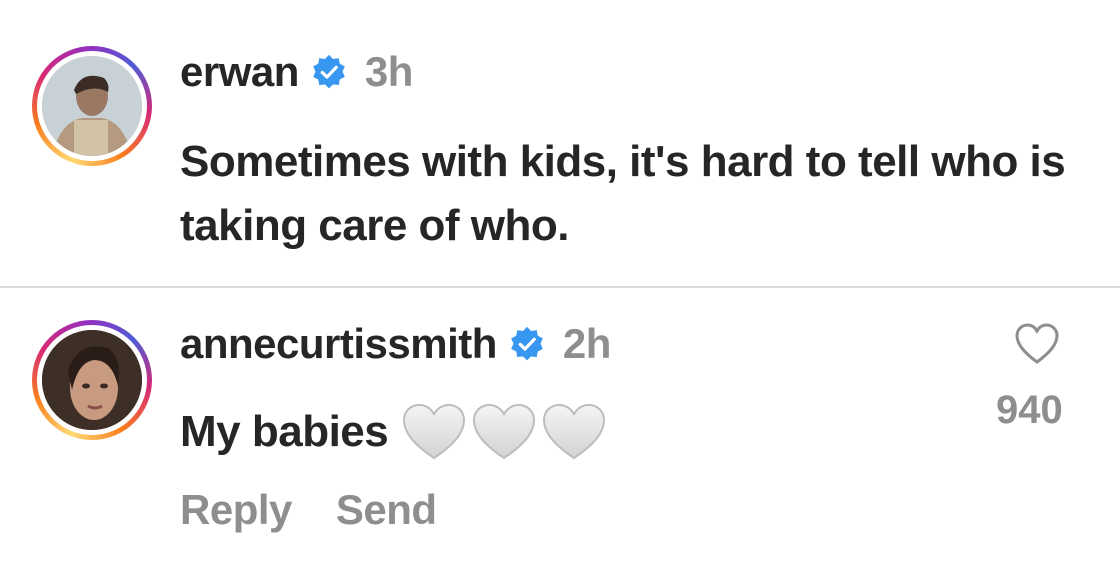 Image resolution: width=1120 pixels, height=584 pixels. What do you see at coordinates (386, 510) in the screenshot?
I see `send-button: Send` at bounding box center [386, 510].